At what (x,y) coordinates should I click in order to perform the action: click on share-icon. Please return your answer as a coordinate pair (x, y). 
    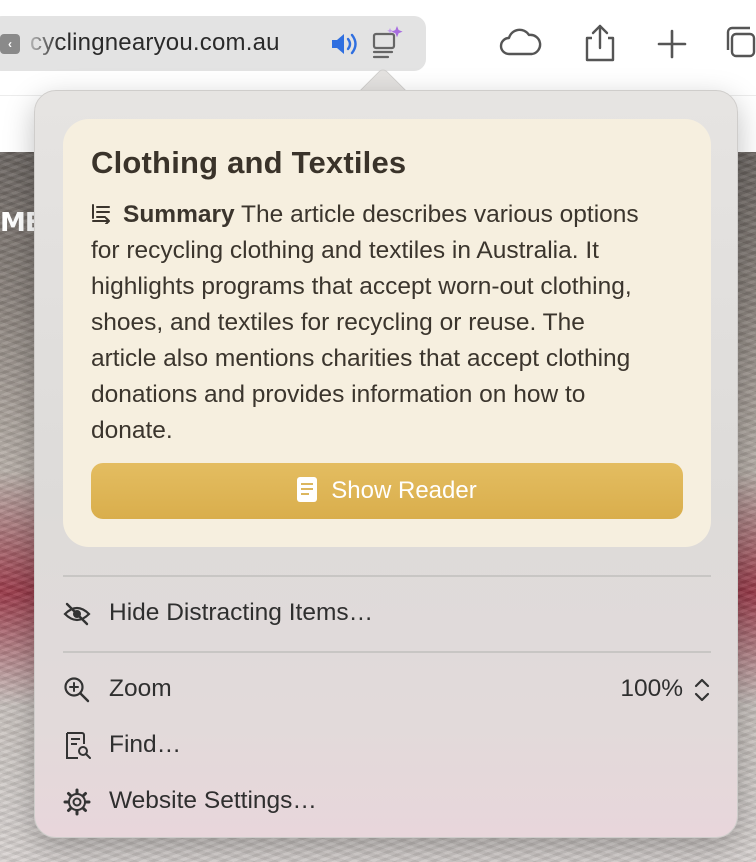
    Looking at the image, I should click on (600, 44).